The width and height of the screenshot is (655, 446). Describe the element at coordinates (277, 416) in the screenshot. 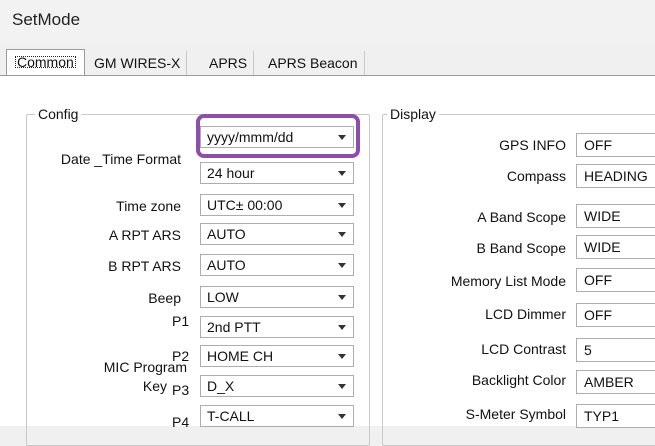

I see `p4-select: T-CALL` at that location.